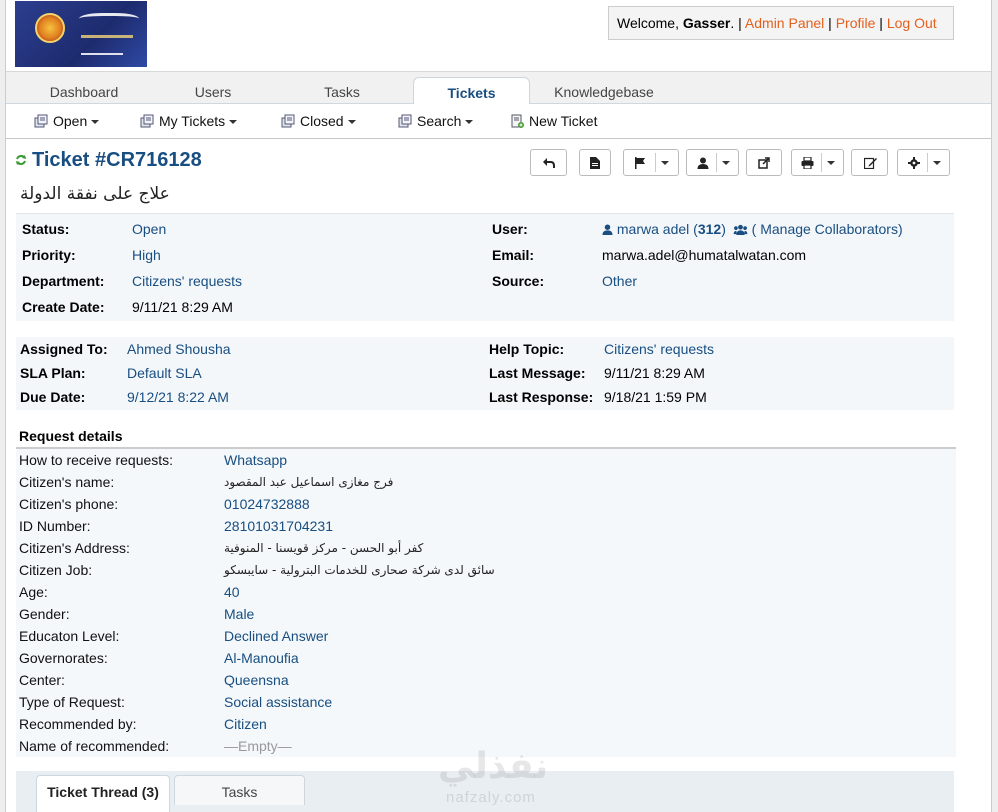  I want to click on request-row-value: Whatsapp, so click(256, 460).